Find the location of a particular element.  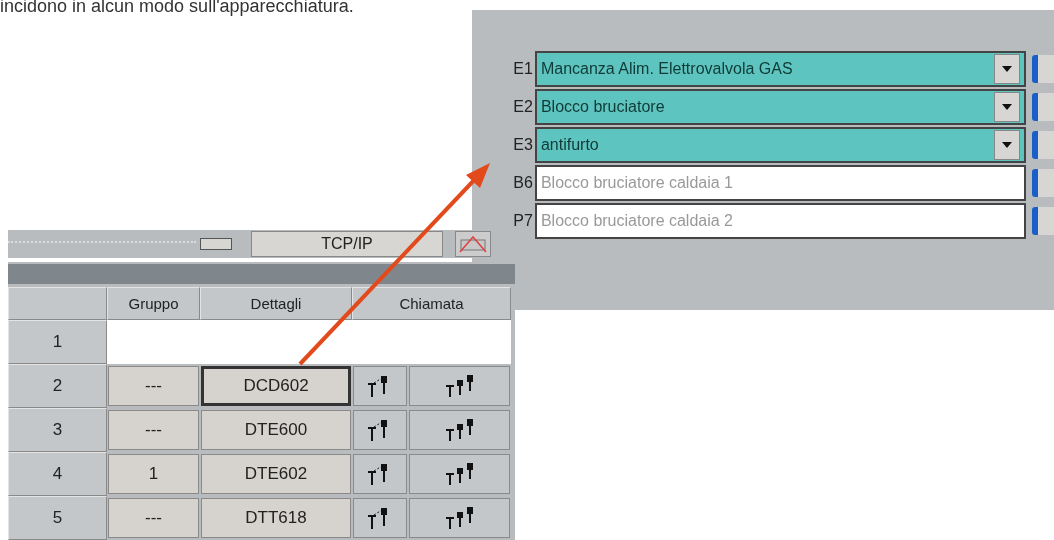

table-cell: DTT618 is located at coordinates (276, 518).